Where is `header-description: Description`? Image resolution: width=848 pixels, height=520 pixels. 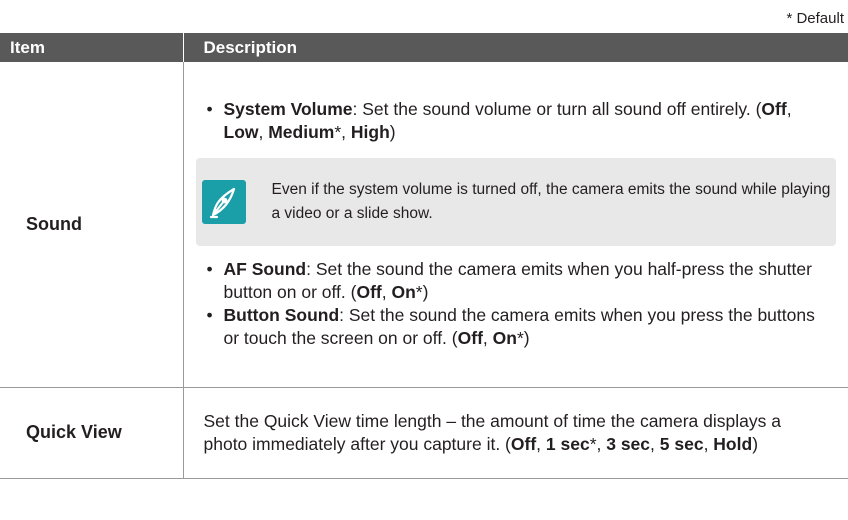
header-description: Description is located at coordinates (515, 47).